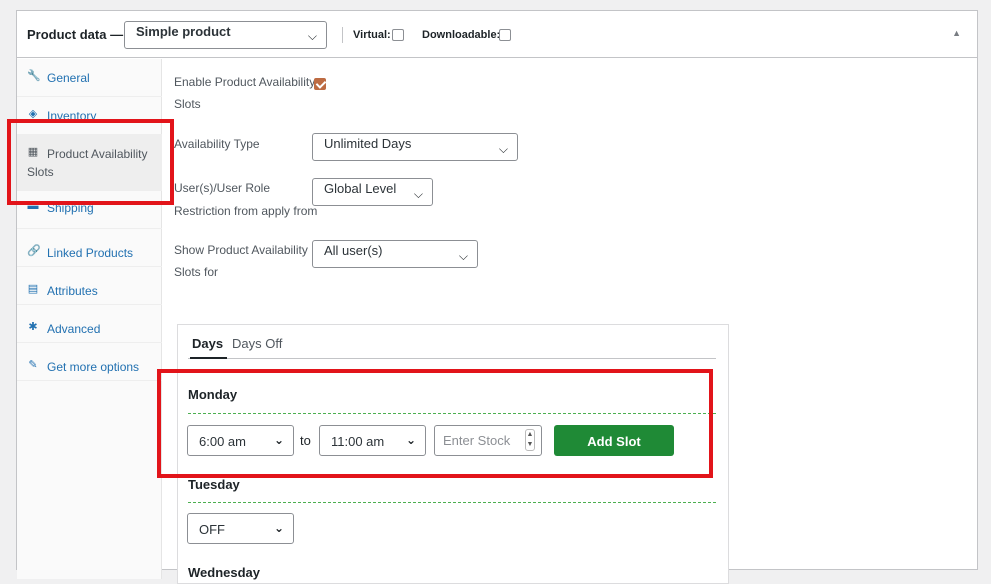 This screenshot has height=584, width=991. What do you see at coordinates (33, 365) in the screenshot?
I see `plugin-icon: ✎` at bounding box center [33, 365].